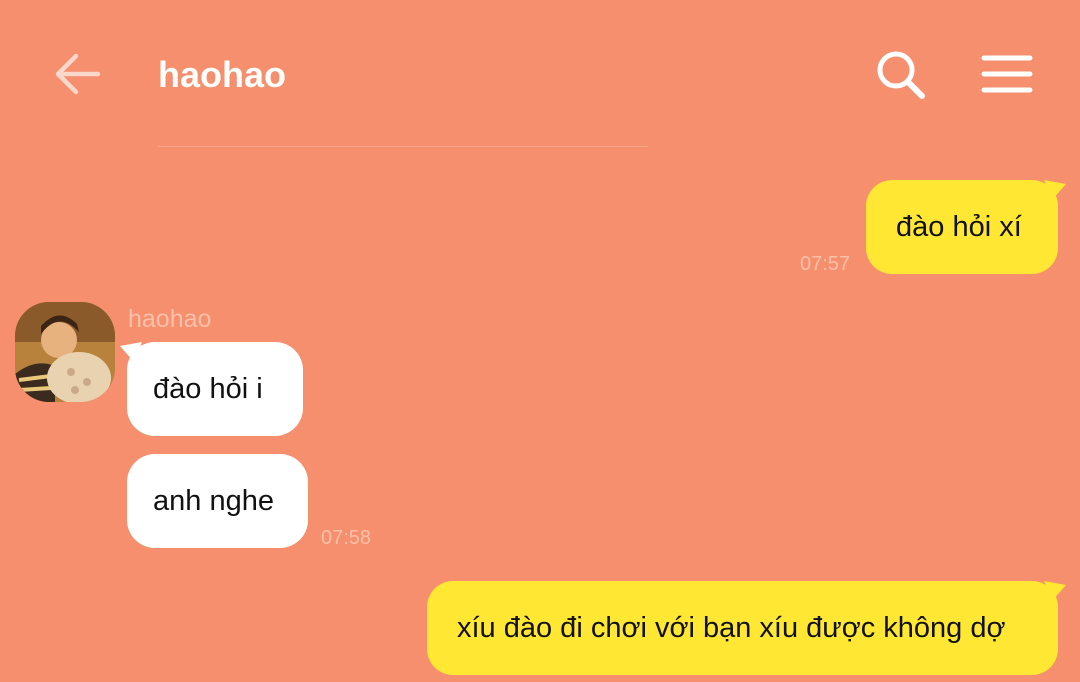 This screenshot has height=682, width=1080. I want to click on search-icon, so click(901, 75).